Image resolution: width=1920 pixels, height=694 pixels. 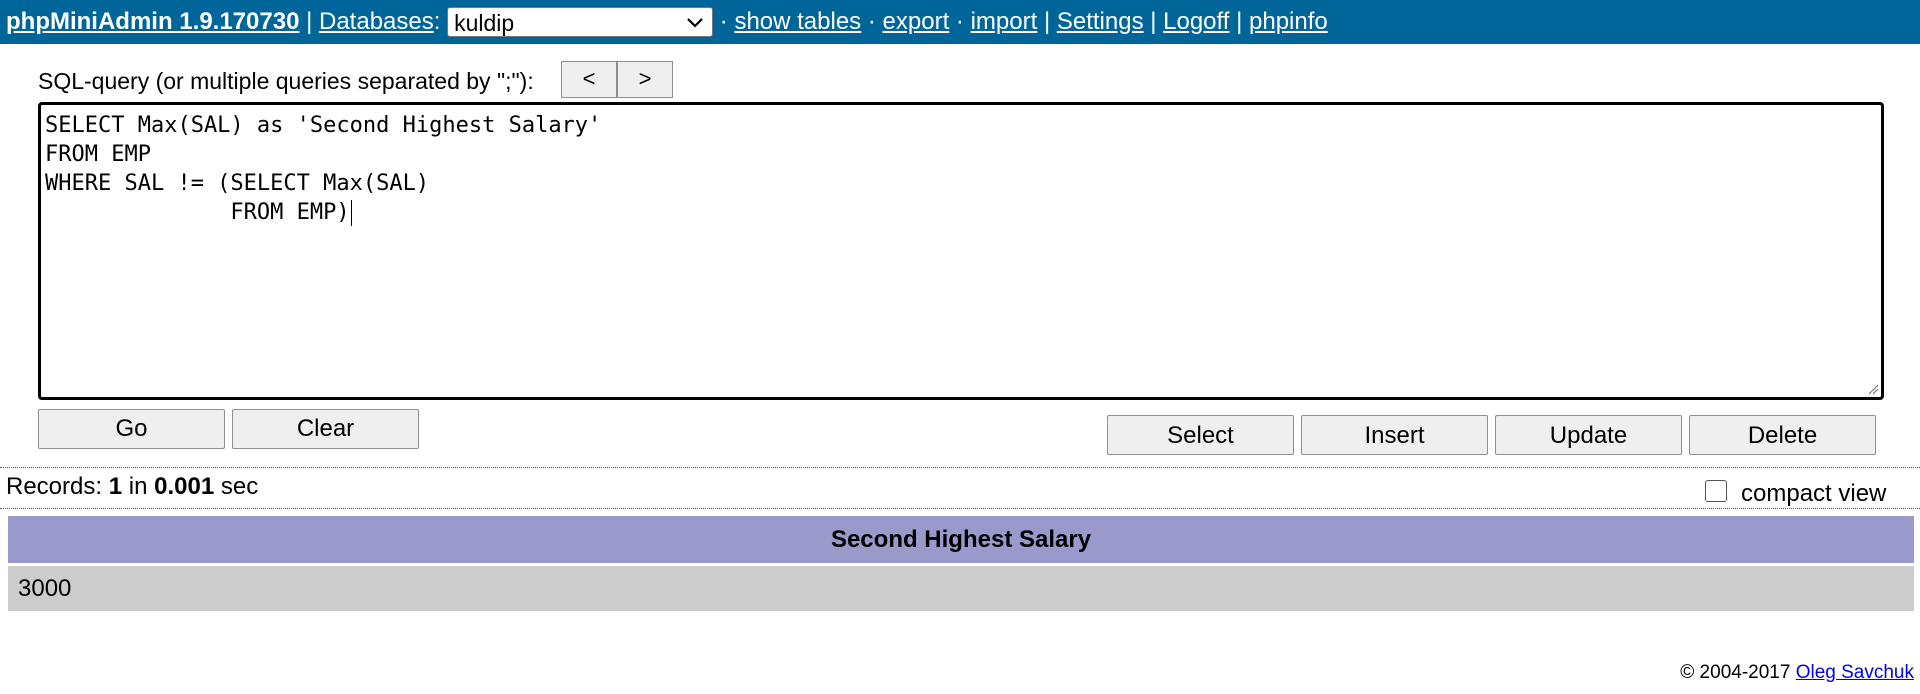 I want to click on compact-view-label: compact view, so click(x=1814, y=493).